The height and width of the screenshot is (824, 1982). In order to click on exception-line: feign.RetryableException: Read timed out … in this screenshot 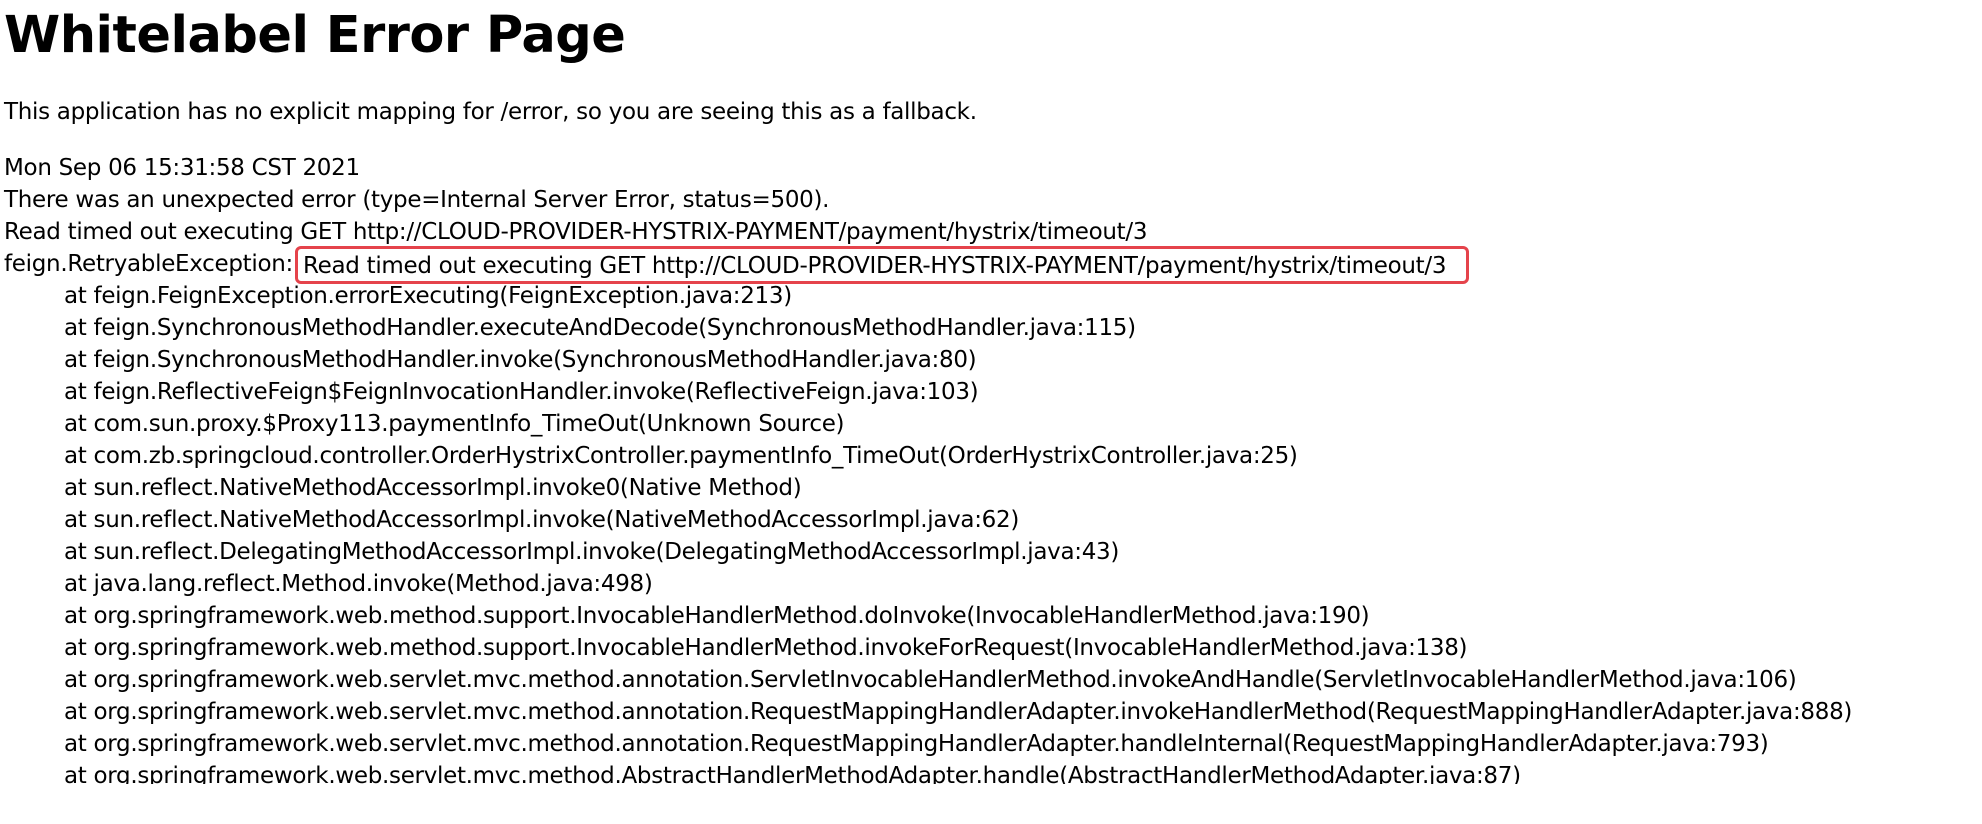, I will do `click(991, 265)`.